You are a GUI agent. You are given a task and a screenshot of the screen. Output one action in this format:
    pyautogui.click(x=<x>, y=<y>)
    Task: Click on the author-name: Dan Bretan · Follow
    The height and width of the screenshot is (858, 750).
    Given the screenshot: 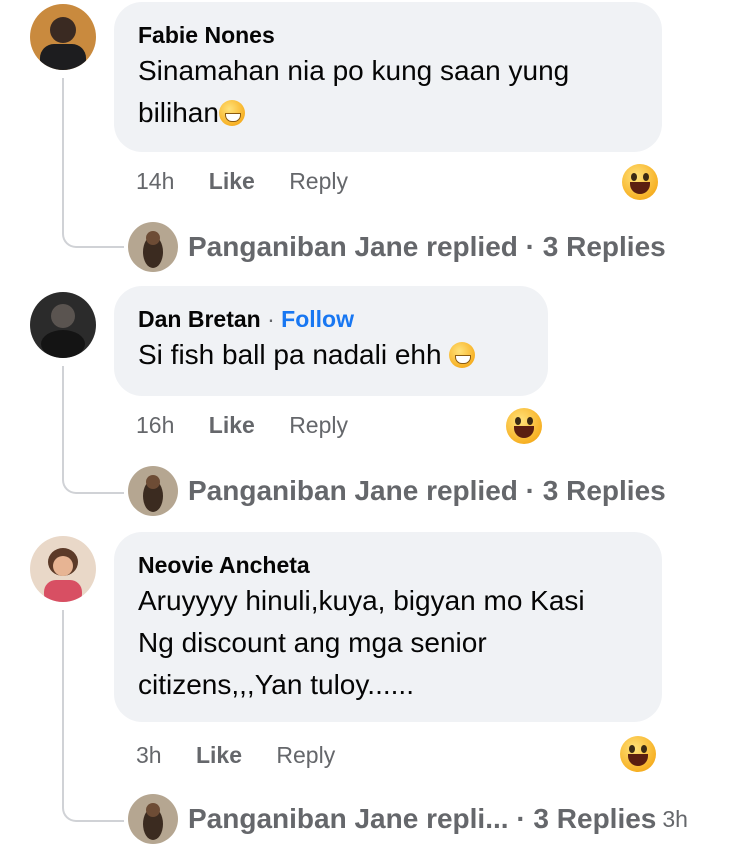 What is the action you would take?
    pyautogui.click(x=331, y=319)
    